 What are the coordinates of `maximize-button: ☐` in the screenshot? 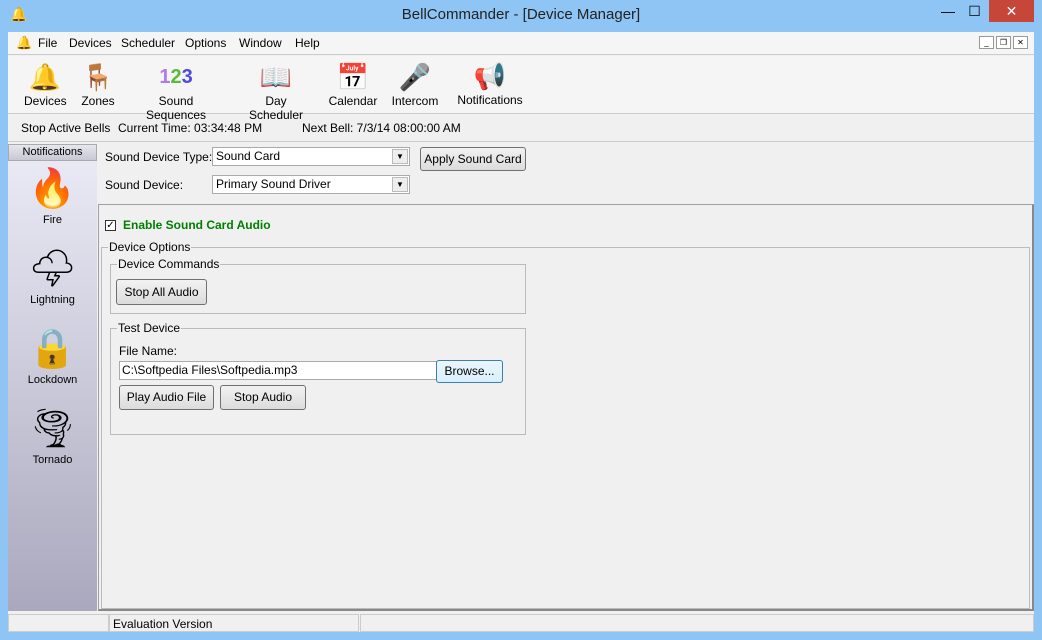 It's located at (974, 11).